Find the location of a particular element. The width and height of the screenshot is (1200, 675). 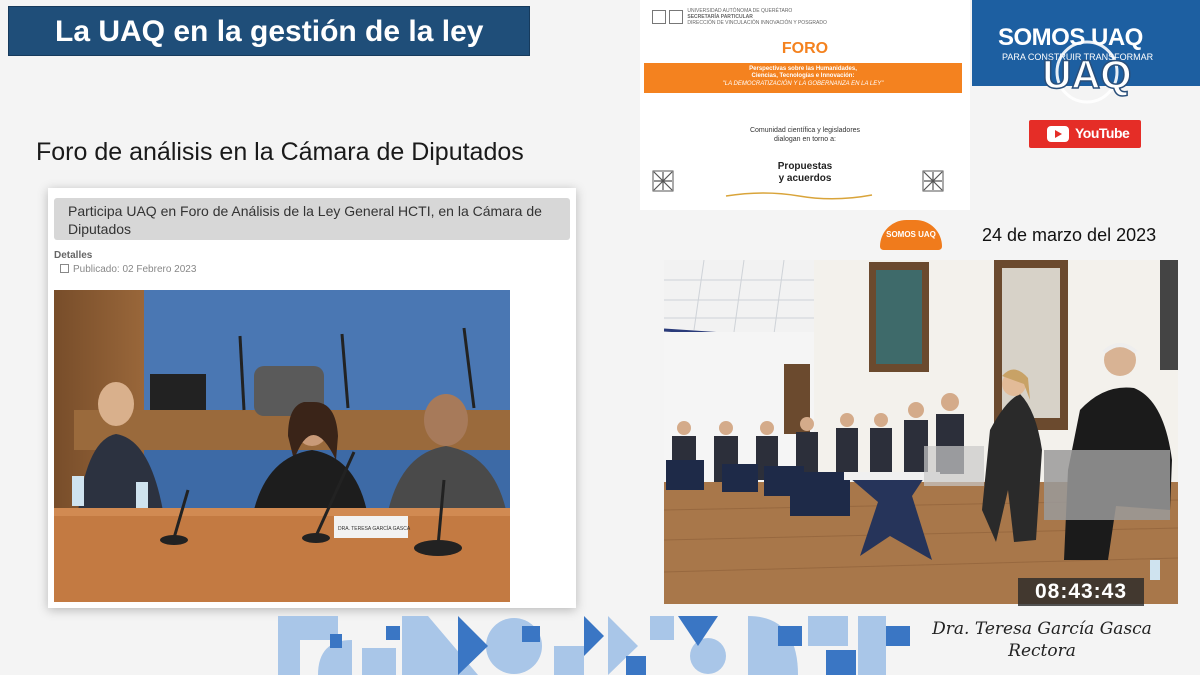

youtube-button: YouTube is located at coordinates (1085, 134).